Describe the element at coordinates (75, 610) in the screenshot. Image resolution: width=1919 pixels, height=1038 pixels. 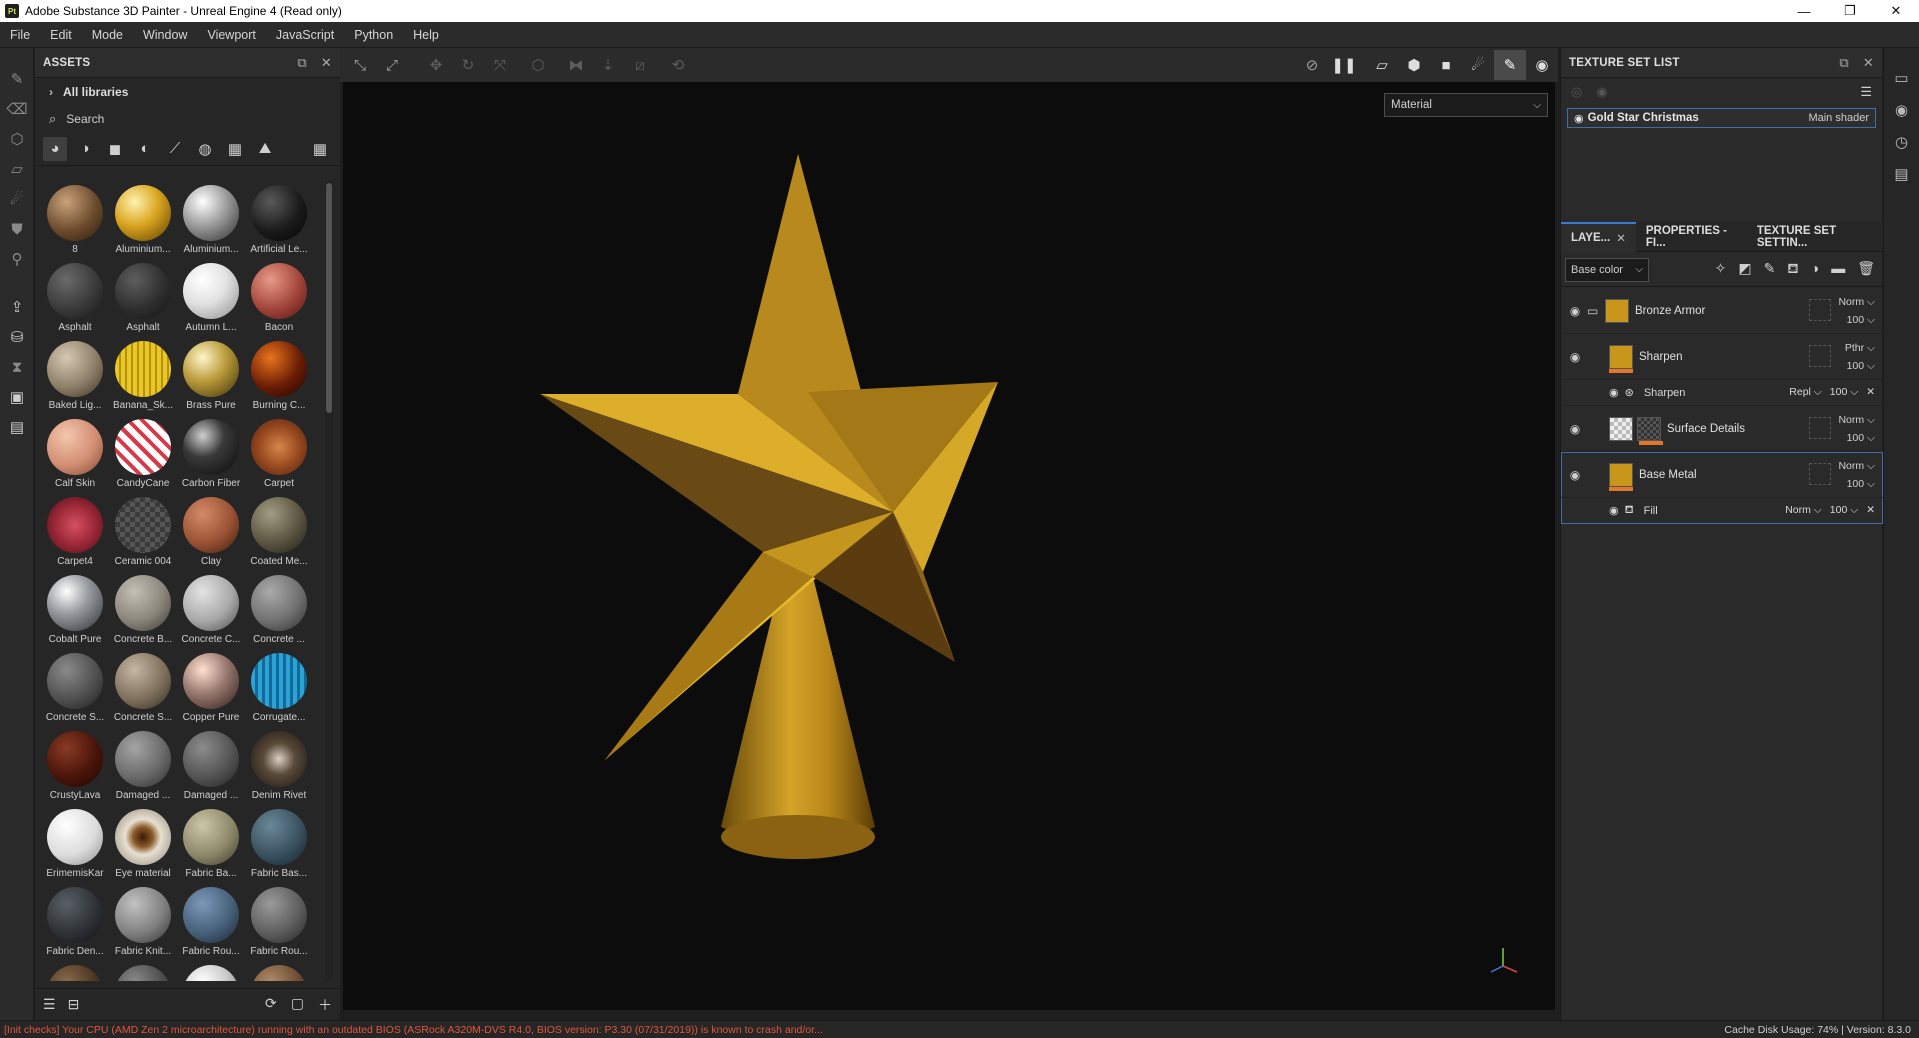
I see `asset-item: Cobalt Pure` at that location.